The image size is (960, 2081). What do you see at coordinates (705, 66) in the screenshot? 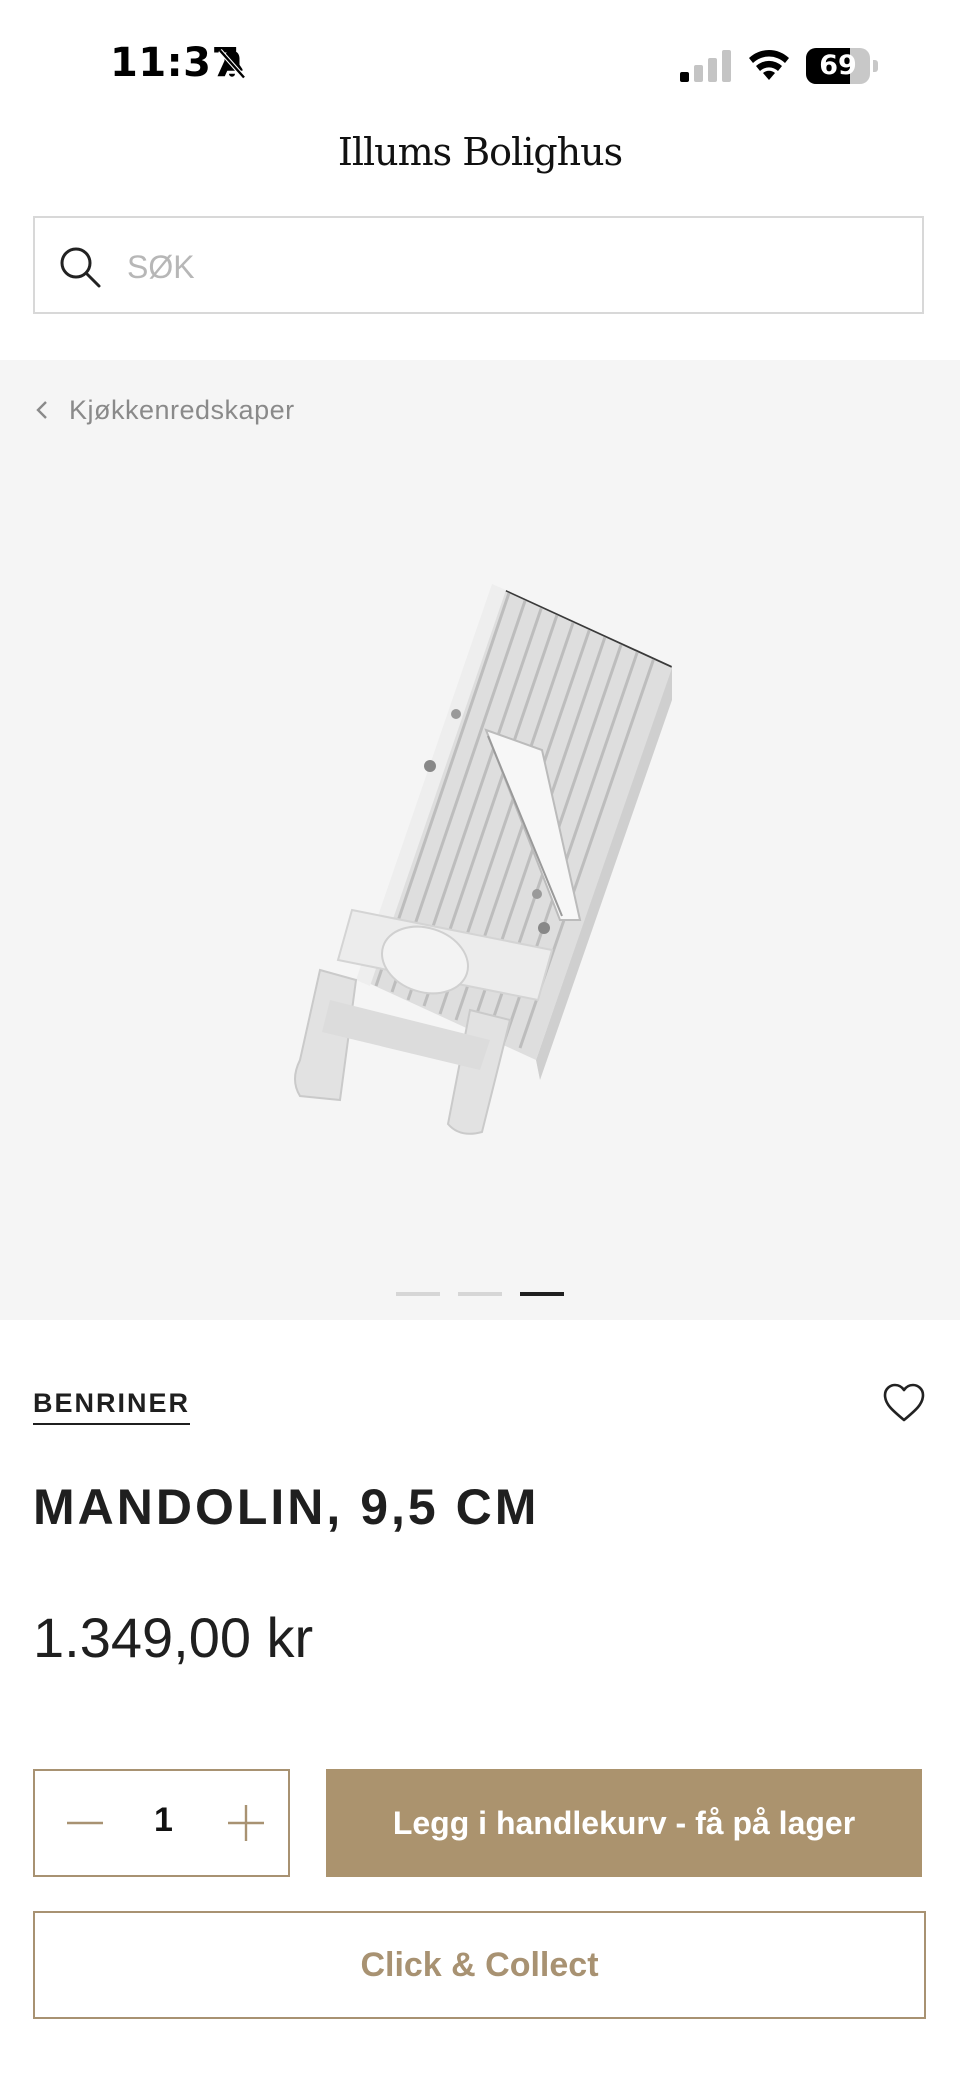
I see `signal-icon` at bounding box center [705, 66].